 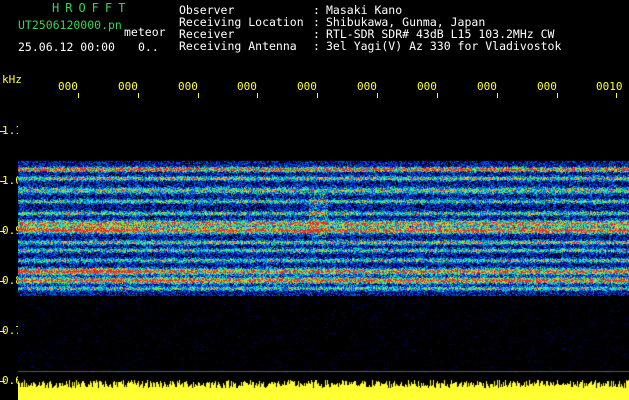 I want to click on file-name: UT2506120000.pn, so click(x=70, y=25).